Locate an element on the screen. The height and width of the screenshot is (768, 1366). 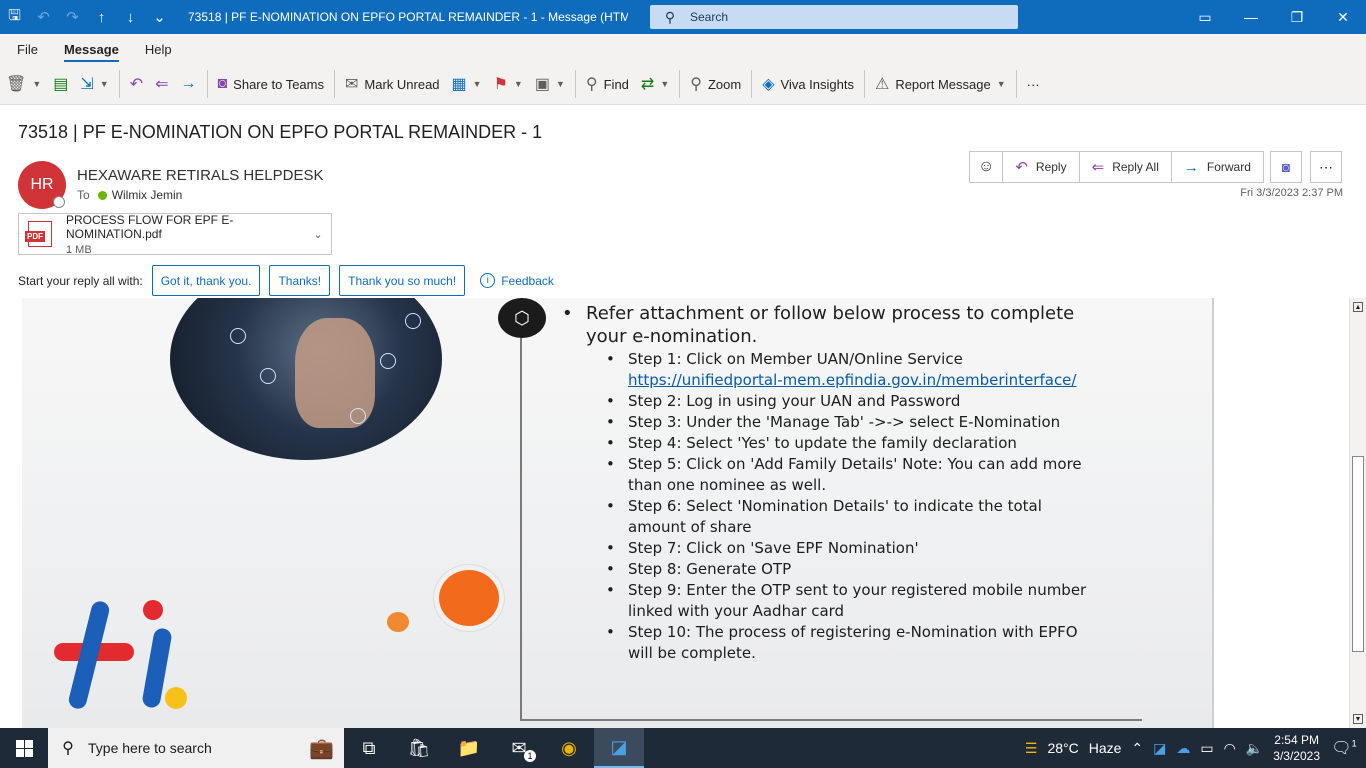
taskbar-search-input: ⚲ Type here to search 💼 is located at coordinates (196, 748).